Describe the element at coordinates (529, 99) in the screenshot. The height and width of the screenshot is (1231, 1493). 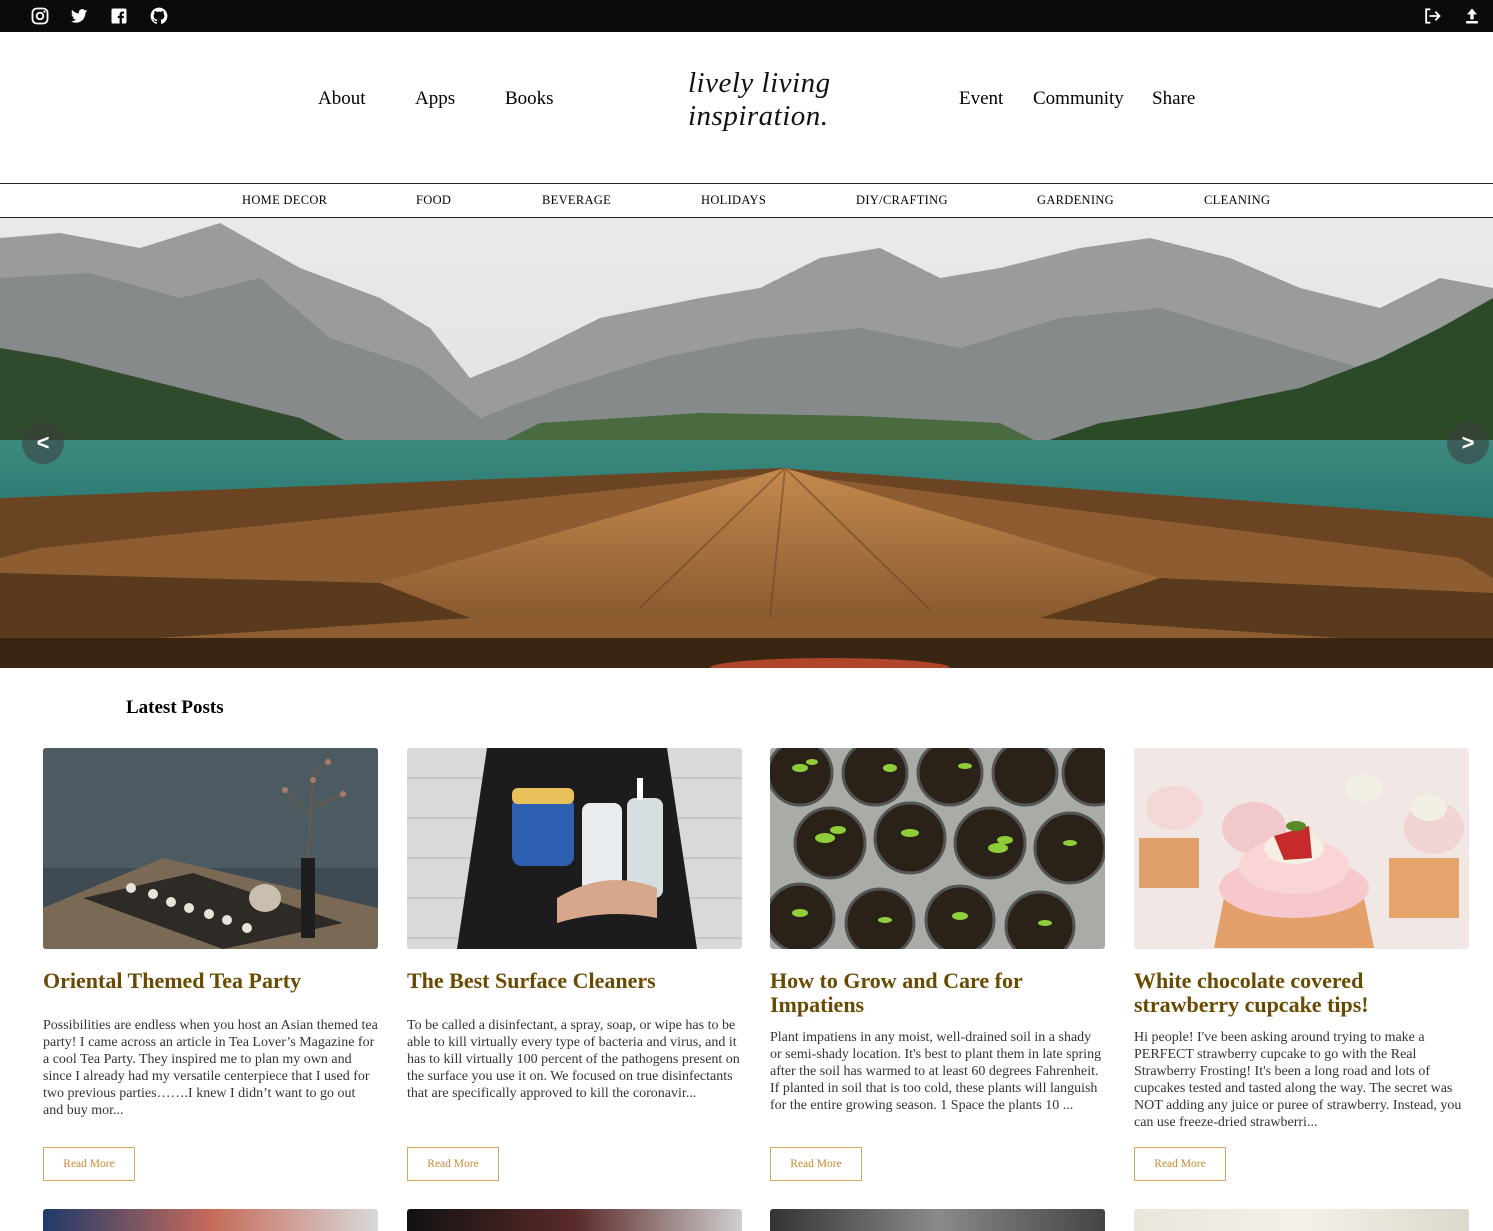
I see `nav-books-link: Books` at that location.